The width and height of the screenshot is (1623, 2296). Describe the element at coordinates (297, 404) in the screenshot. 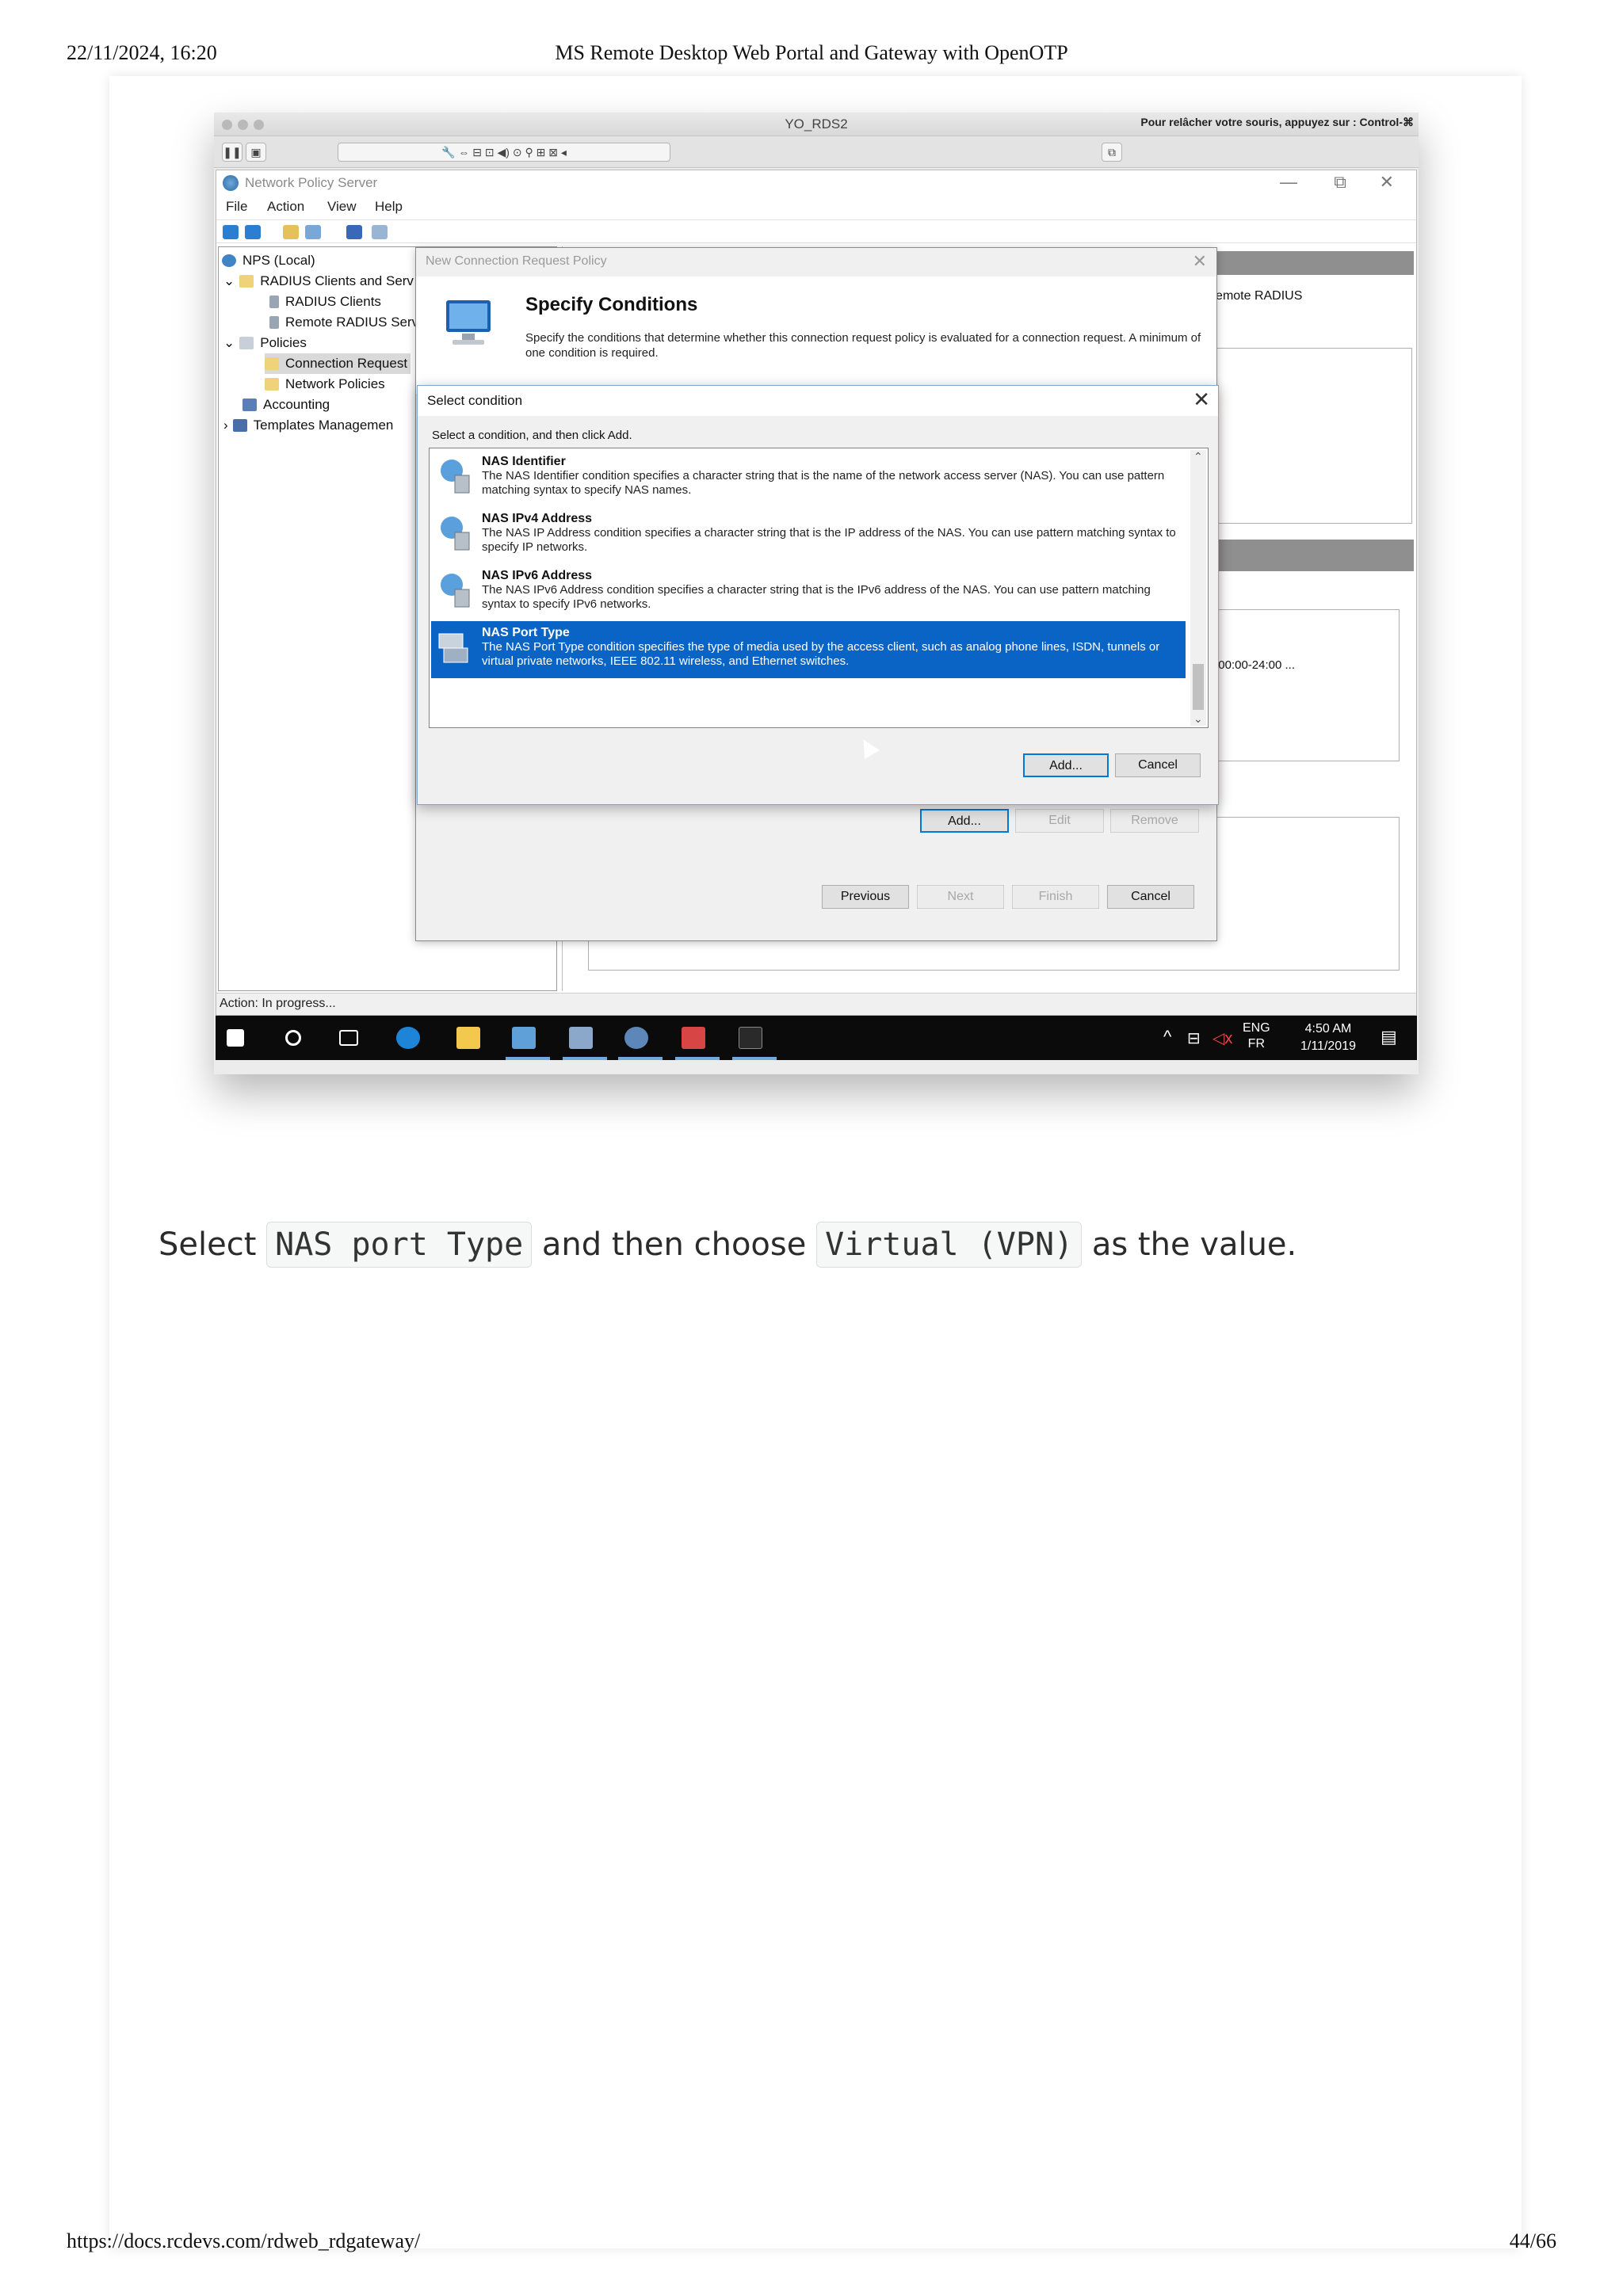

I see `tree-label: Accounting` at that location.